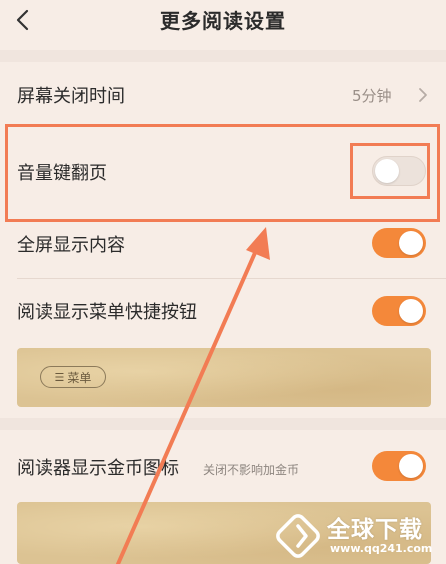  I want to click on watermark-url: www.qq241.com, so click(381, 548).